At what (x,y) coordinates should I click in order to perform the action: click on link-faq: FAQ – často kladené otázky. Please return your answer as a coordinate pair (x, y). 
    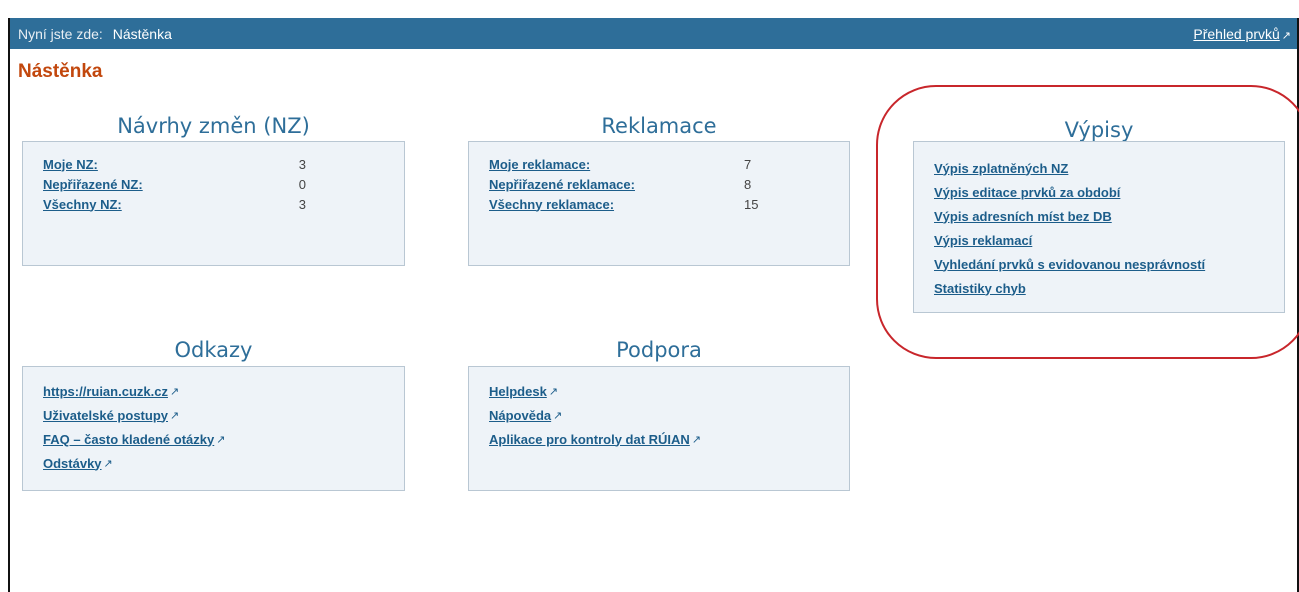
    Looking at the image, I should click on (128, 439).